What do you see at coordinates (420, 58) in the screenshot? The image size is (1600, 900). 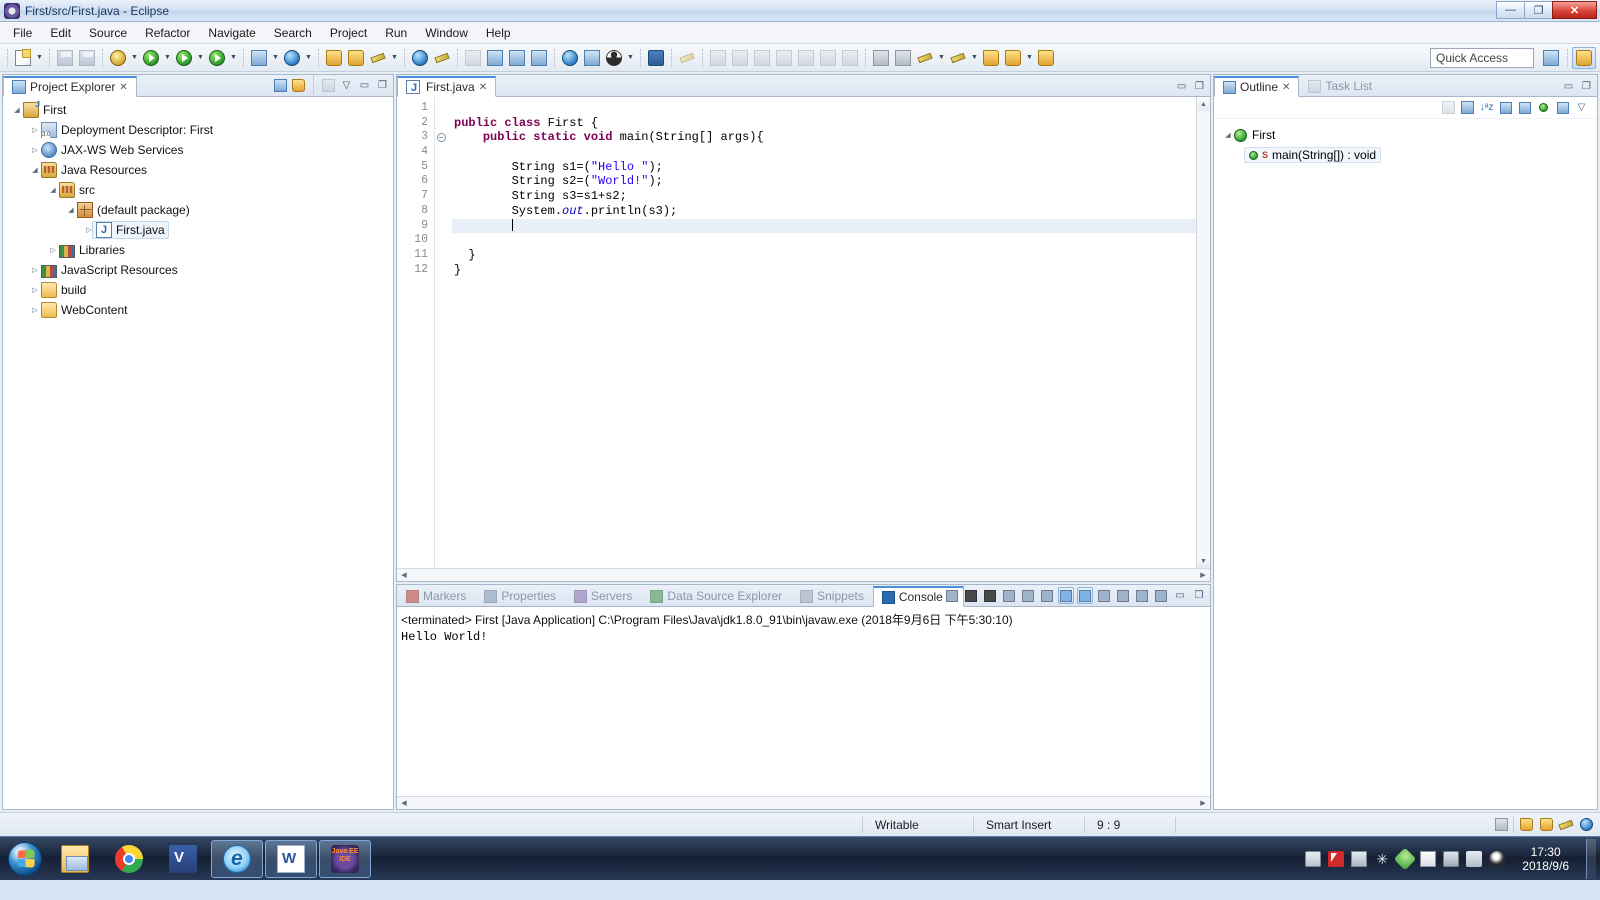 I see `external-tools-icon` at bounding box center [420, 58].